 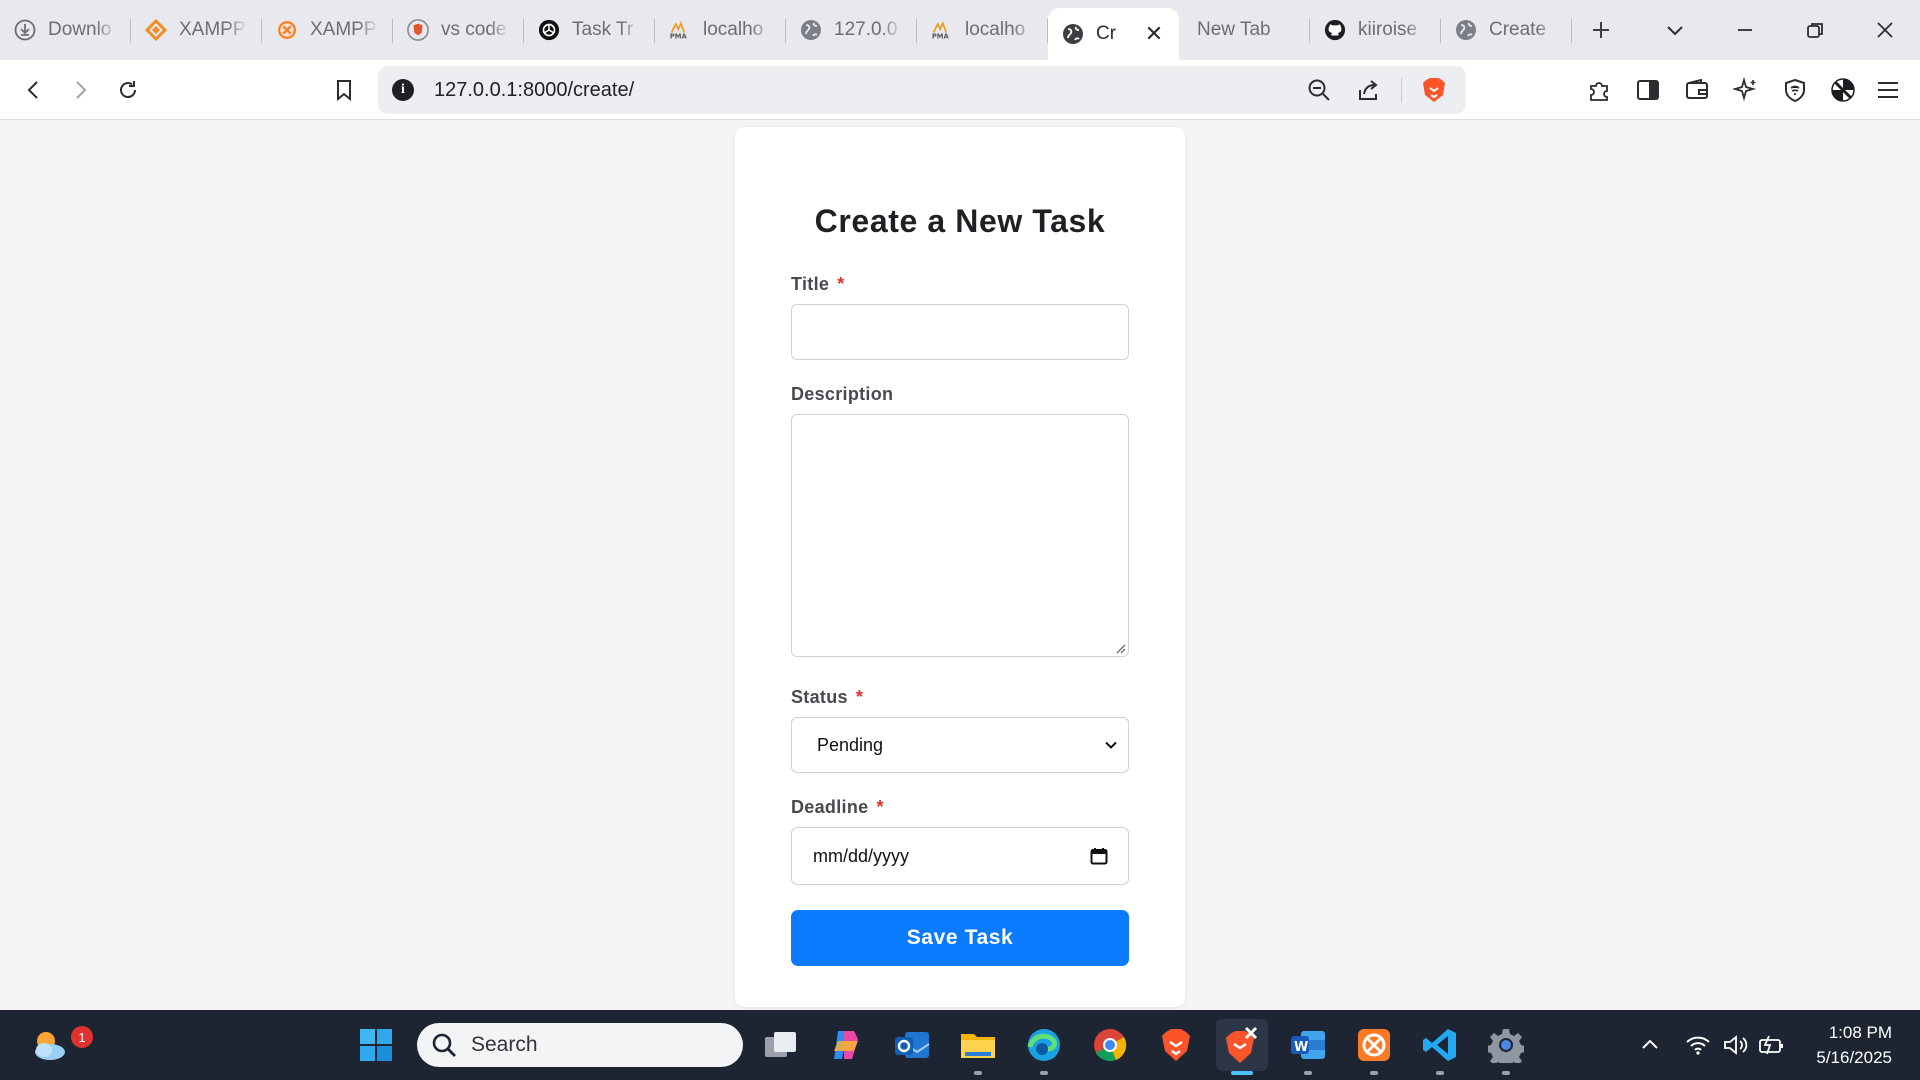 I want to click on tab-github: kiiroise, so click(x=1375, y=30).